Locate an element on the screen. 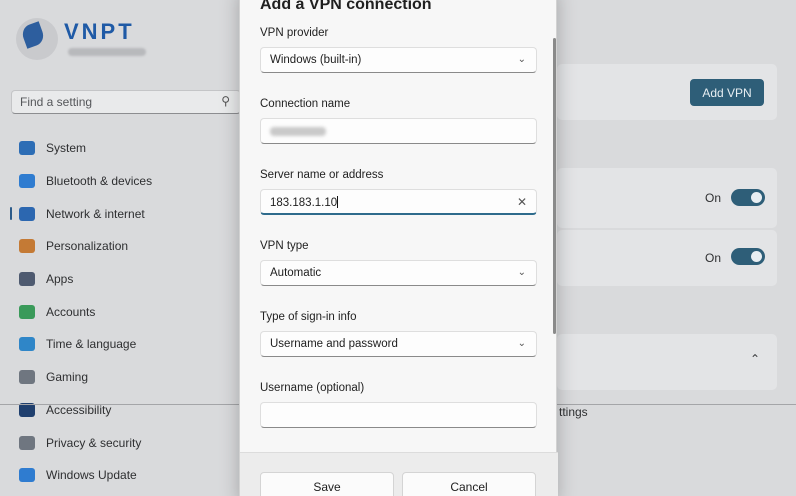 Image resolution: width=796 pixels, height=496 pixels. username-label: Username (optional) is located at coordinates (312, 388).